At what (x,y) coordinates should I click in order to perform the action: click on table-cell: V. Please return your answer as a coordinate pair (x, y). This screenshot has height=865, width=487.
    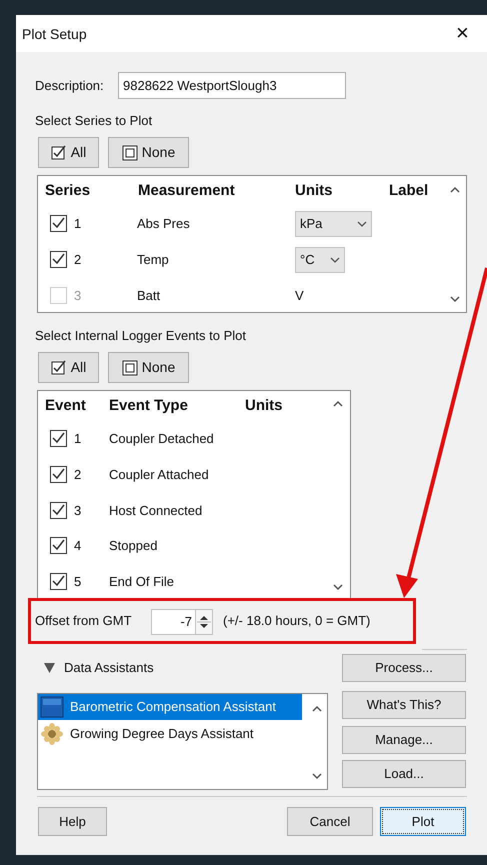
    Looking at the image, I should click on (299, 295).